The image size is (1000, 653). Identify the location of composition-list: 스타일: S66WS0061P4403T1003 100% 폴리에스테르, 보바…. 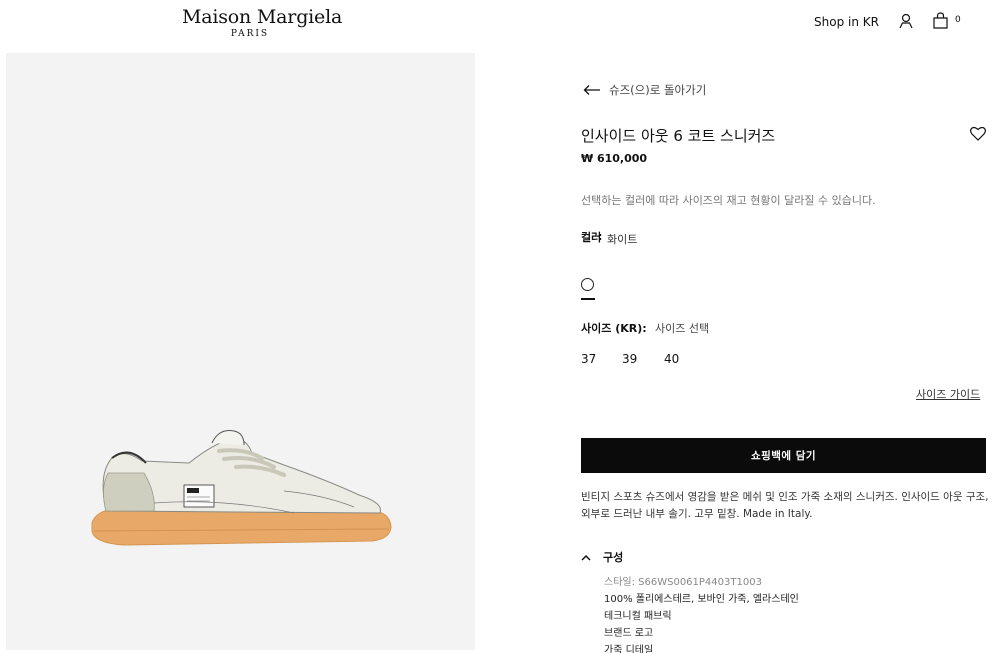
(701, 613).